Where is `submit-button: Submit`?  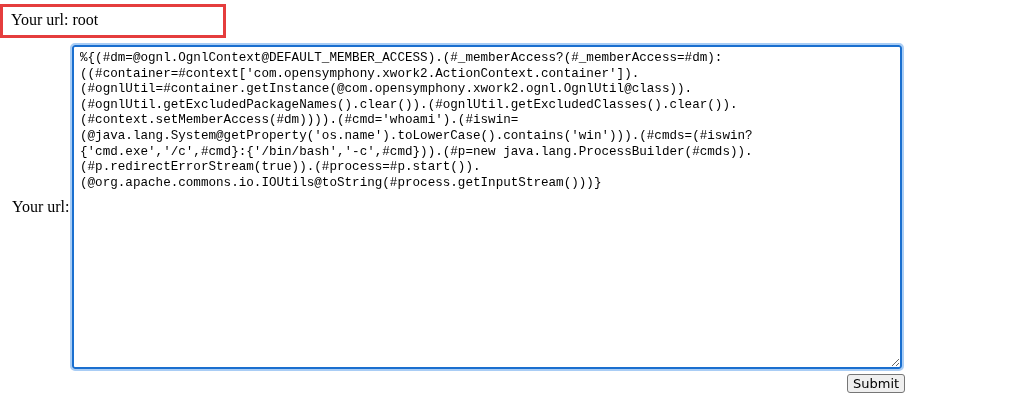
submit-button: Submit is located at coordinates (876, 383).